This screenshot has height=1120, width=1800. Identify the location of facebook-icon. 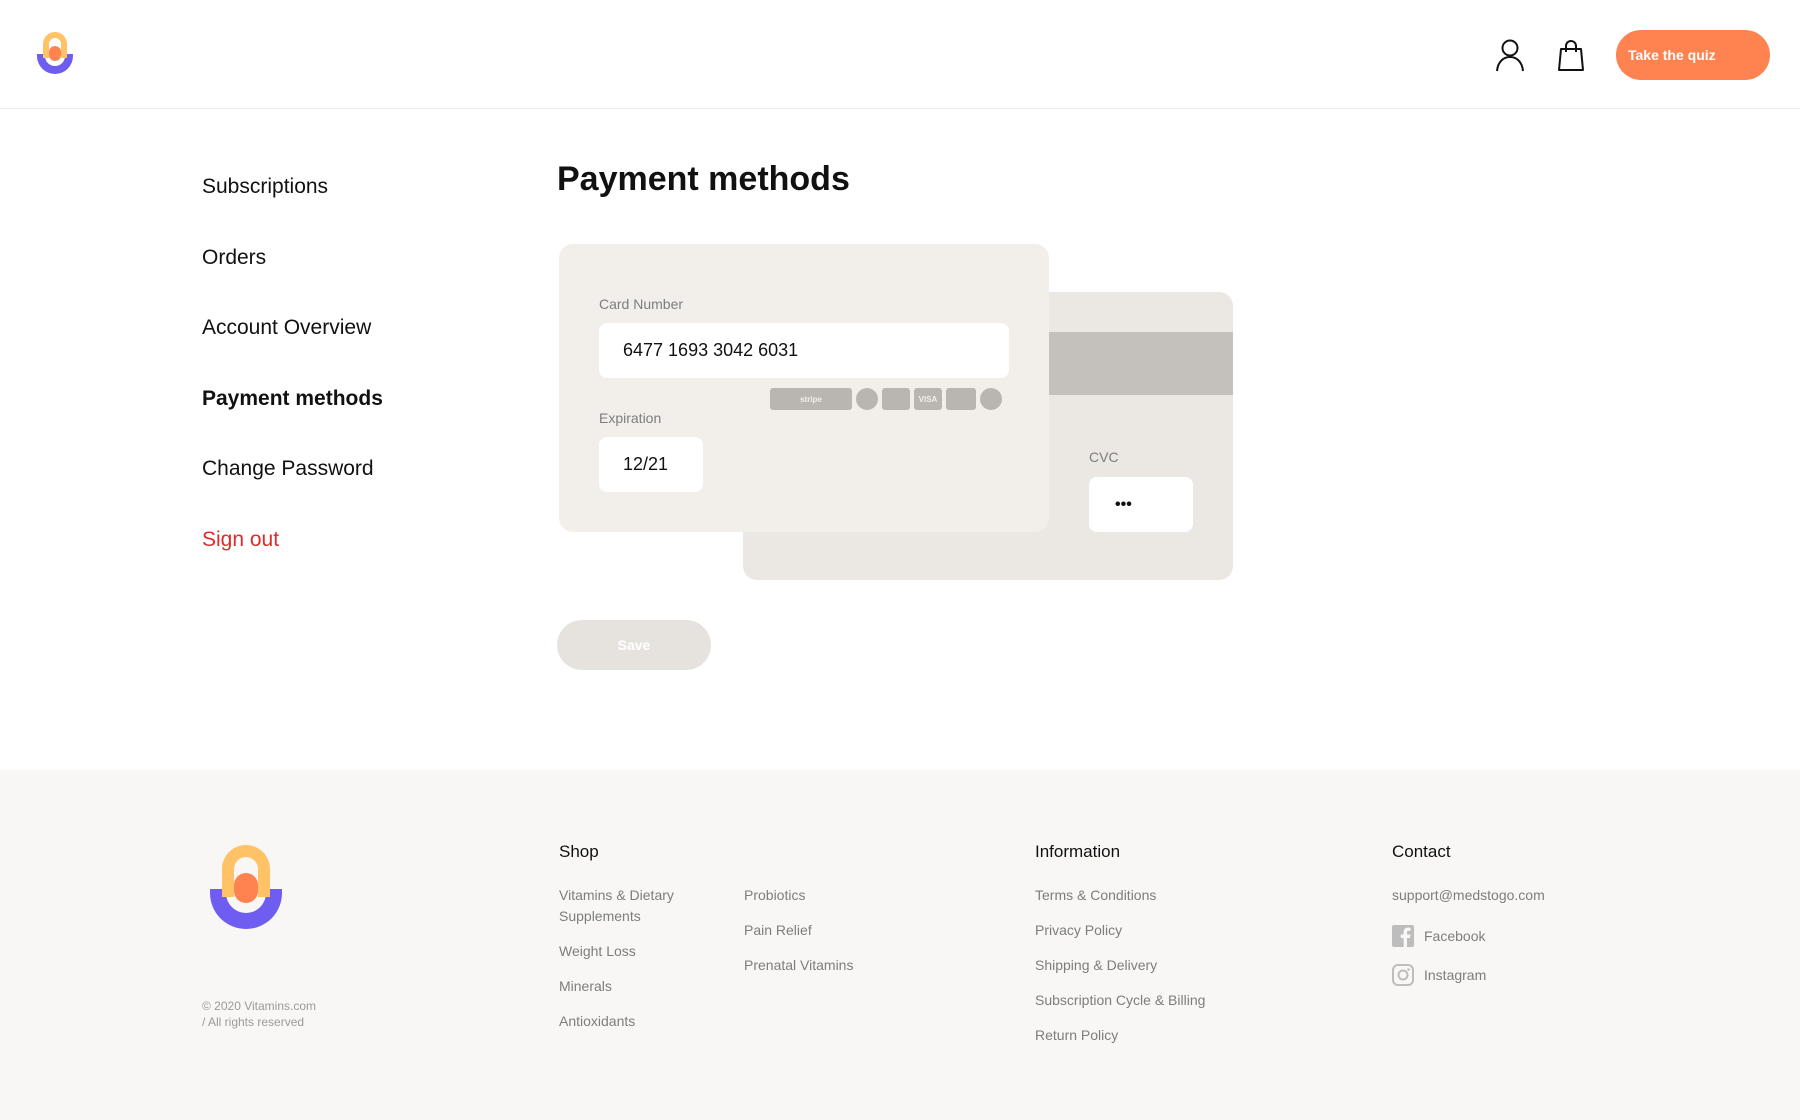
(1403, 936).